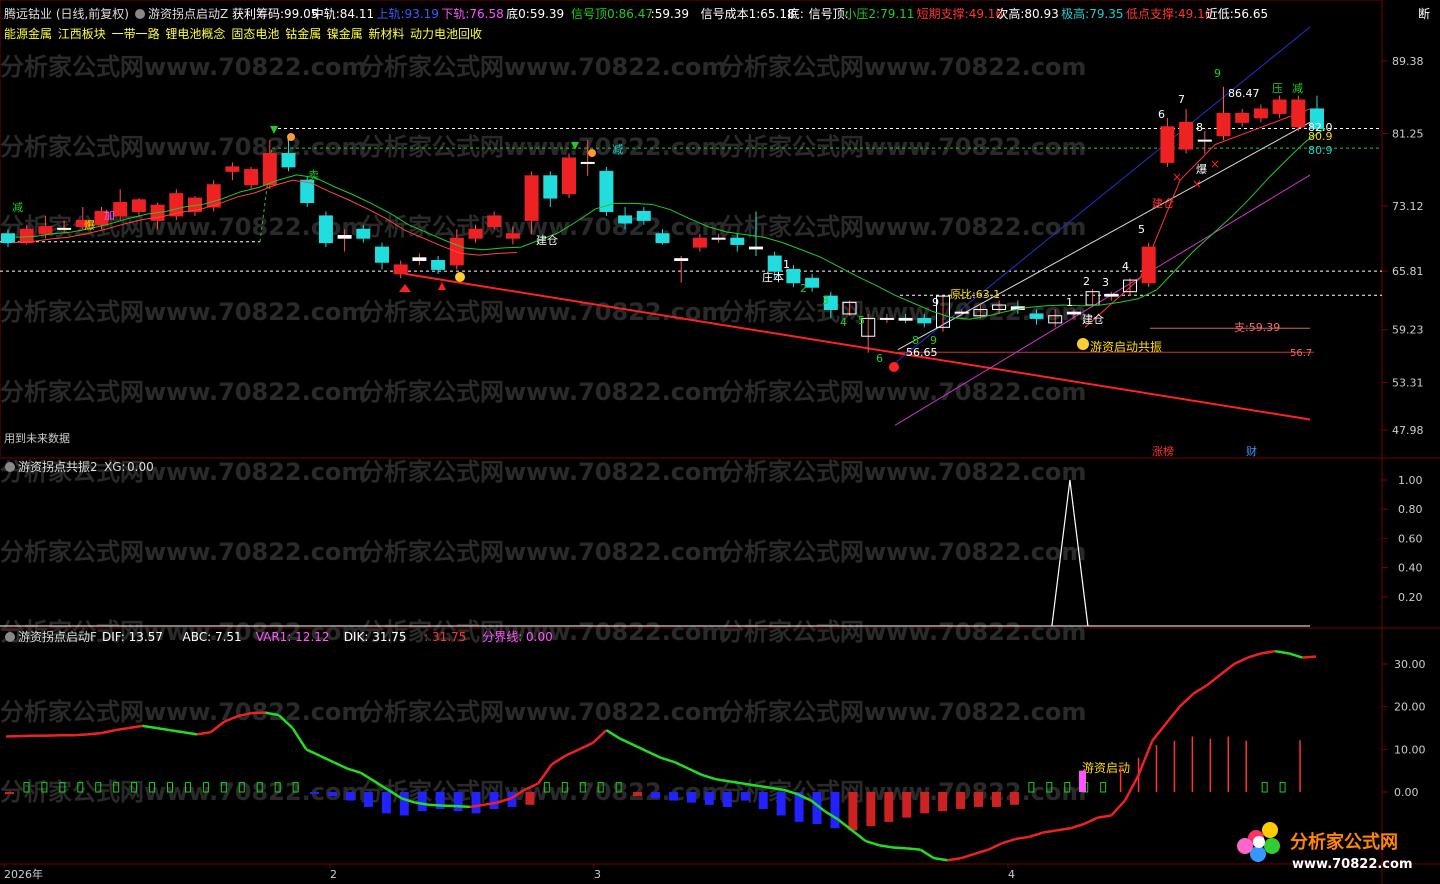  What do you see at coordinates (1177, 177) in the screenshot?
I see `cross-icon: ×` at bounding box center [1177, 177].